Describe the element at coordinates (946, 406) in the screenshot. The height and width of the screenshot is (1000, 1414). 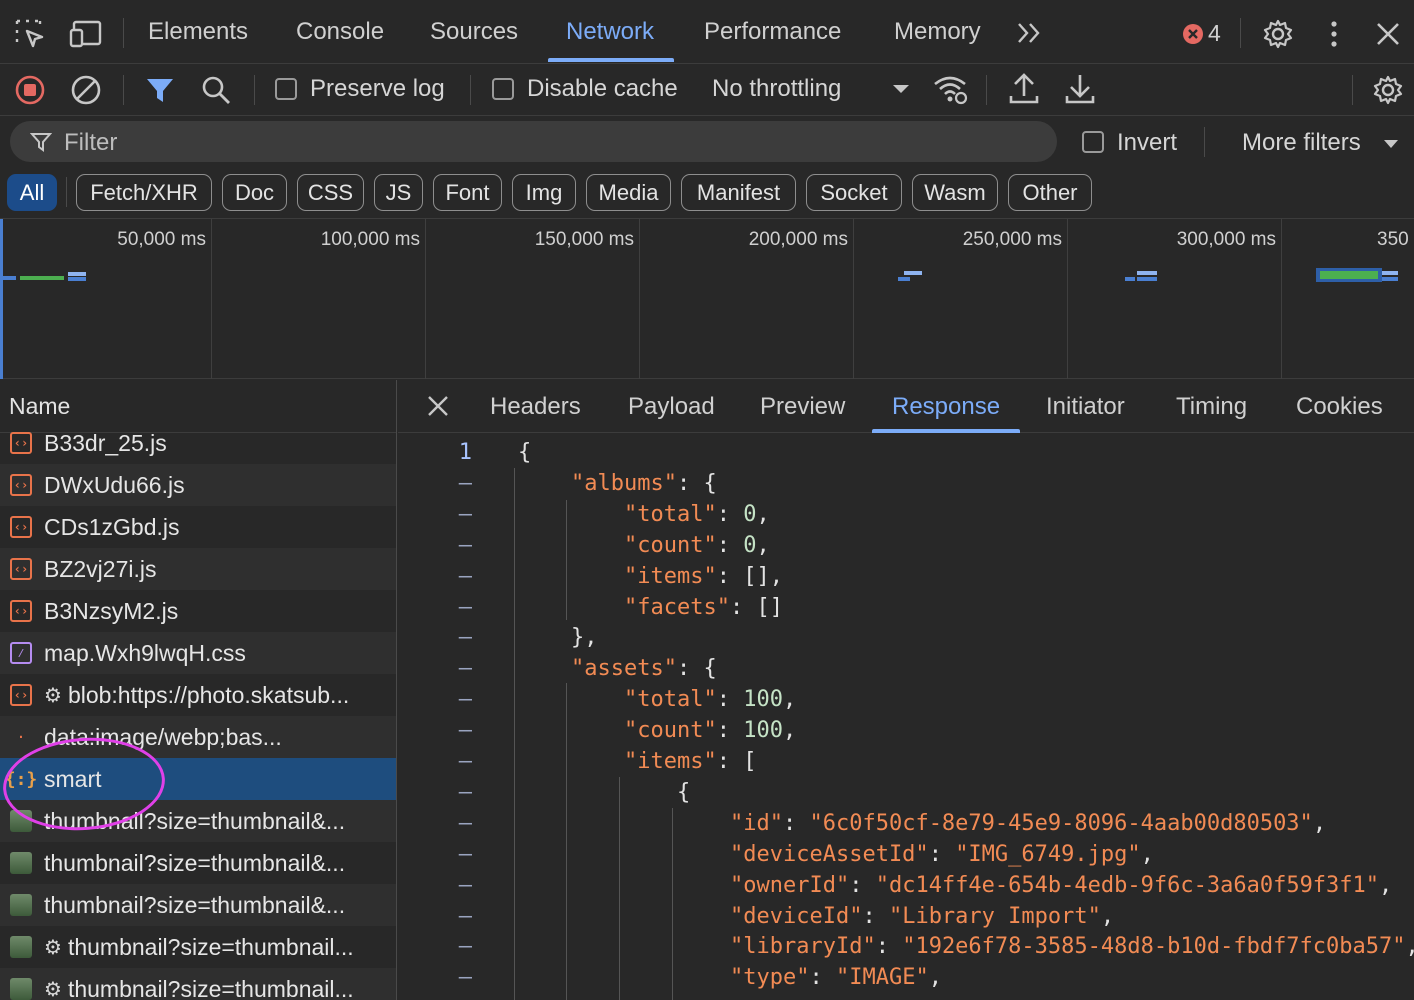
I see `tab-response: Response` at that location.